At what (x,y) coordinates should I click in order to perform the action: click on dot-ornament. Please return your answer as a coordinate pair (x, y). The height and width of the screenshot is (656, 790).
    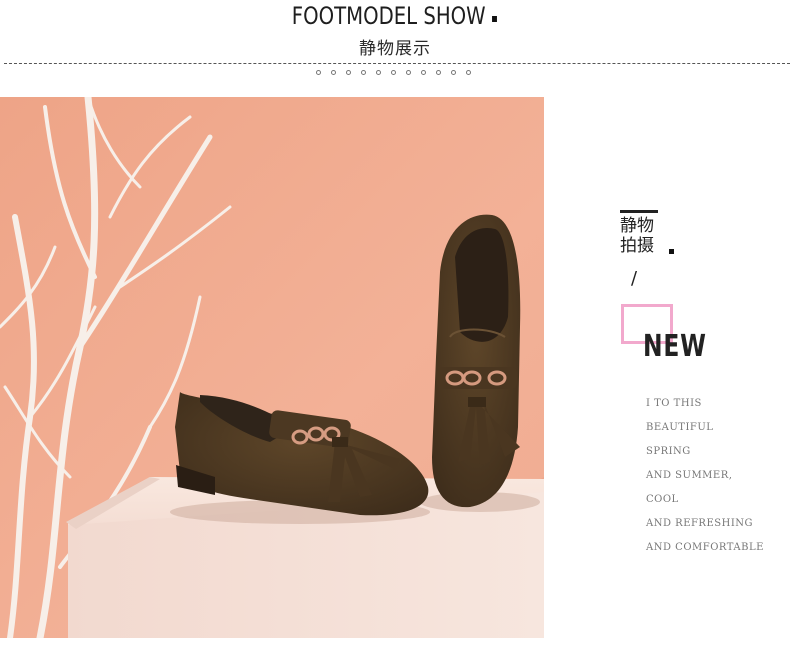
    Looking at the image, I should click on (393, 72).